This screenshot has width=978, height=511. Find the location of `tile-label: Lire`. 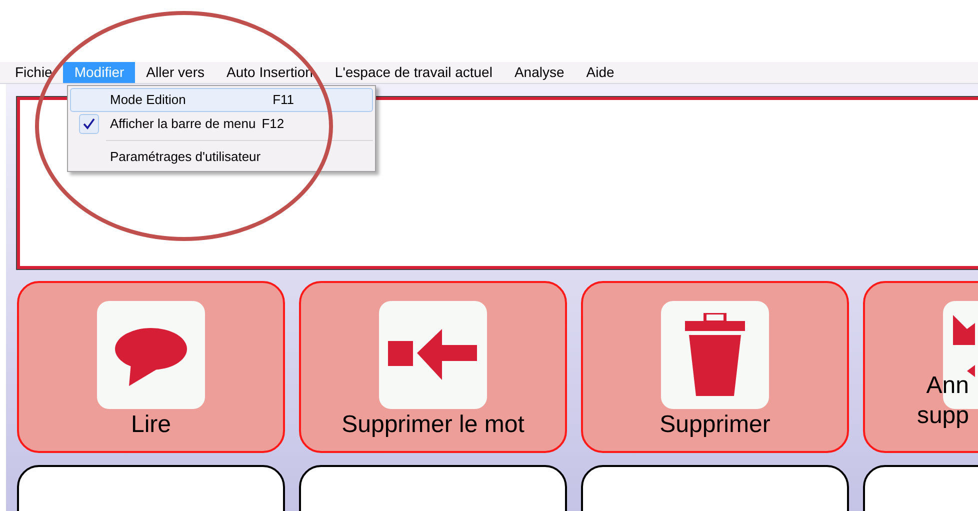

tile-label: Lire is located at coordinates (151, 425).